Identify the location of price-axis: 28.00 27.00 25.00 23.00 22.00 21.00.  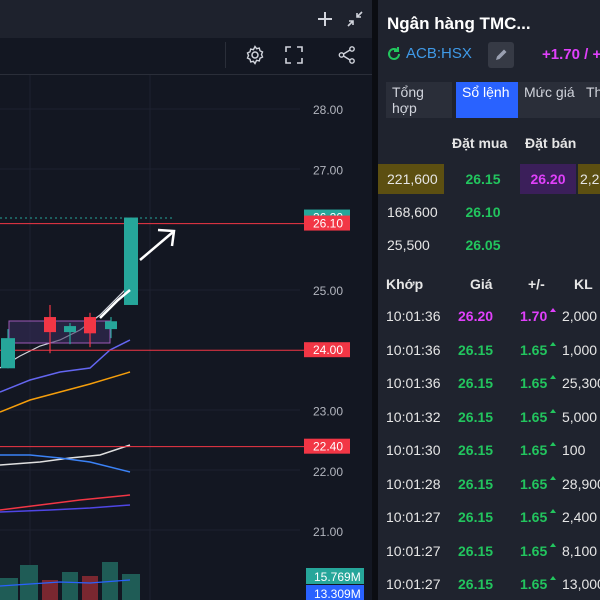
(328, 321).